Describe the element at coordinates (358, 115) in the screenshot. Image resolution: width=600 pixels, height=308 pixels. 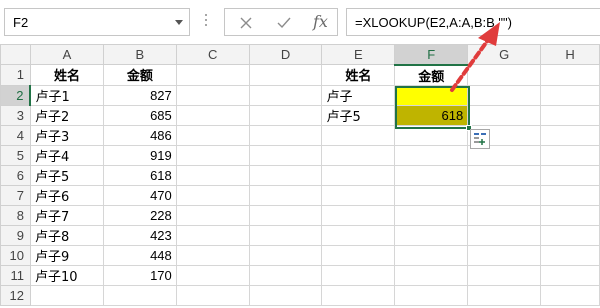
I see `cell-lookup-name: 卢子5` at that location.